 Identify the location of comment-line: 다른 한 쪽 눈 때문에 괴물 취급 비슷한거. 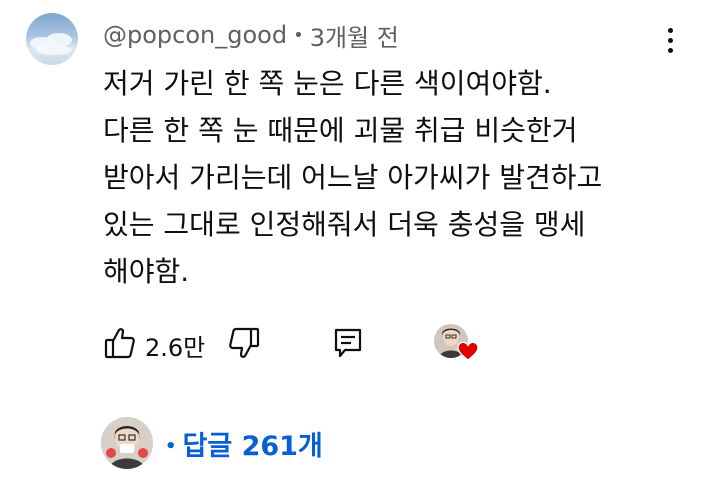
(340, 130).